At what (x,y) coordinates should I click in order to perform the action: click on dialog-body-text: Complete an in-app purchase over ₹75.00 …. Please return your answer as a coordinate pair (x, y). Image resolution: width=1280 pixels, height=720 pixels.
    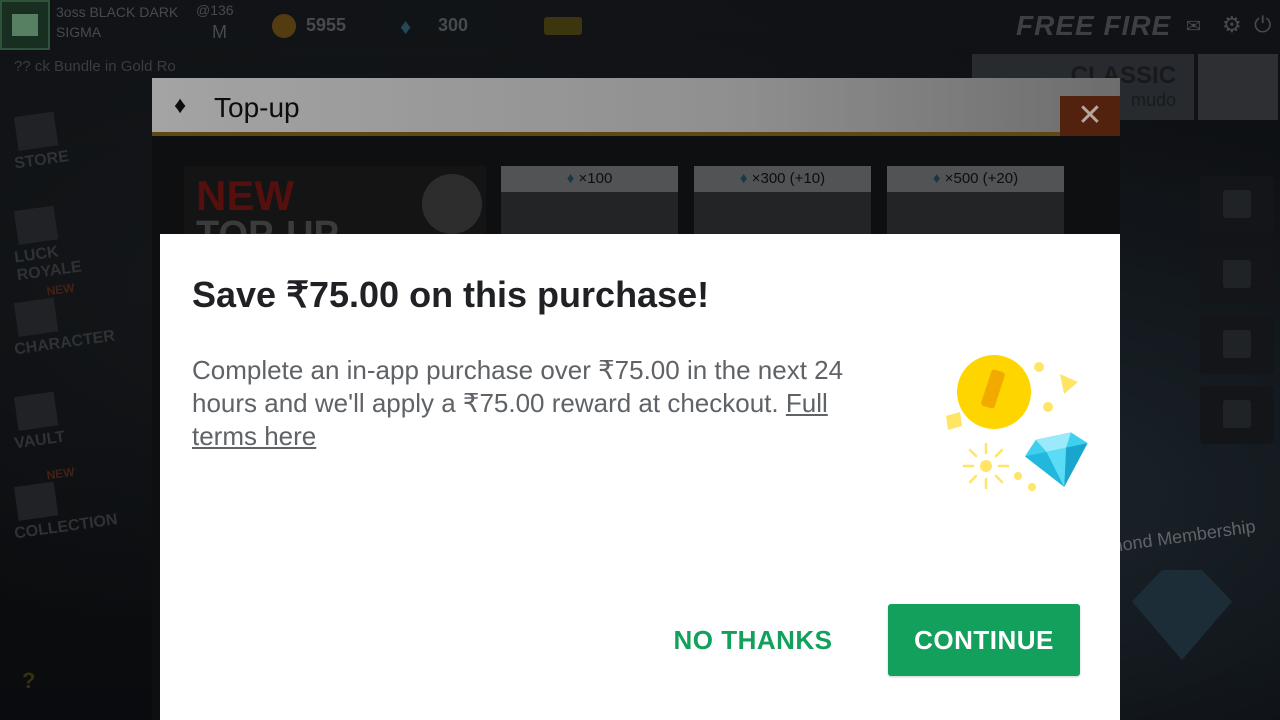
    Looking at the image, I should click on (518, 386).